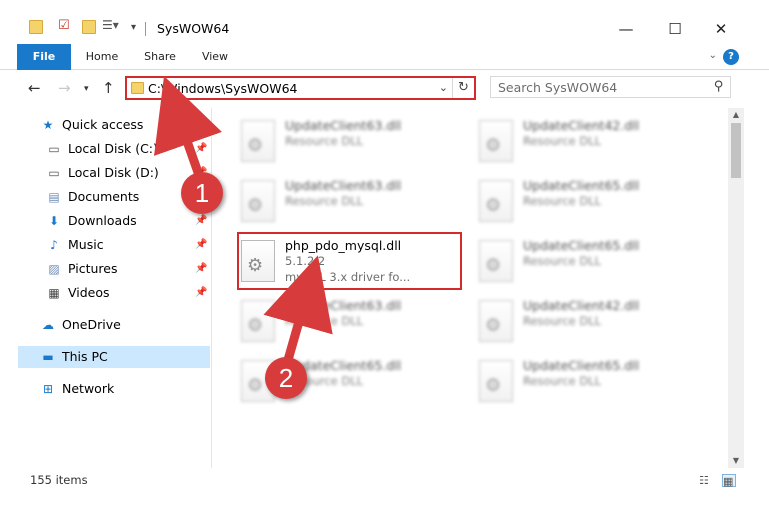 Image resolution: width=769 pixels, height=520 pixels. I want to click on recent-locations-icon: ▾, so click(86, 89).